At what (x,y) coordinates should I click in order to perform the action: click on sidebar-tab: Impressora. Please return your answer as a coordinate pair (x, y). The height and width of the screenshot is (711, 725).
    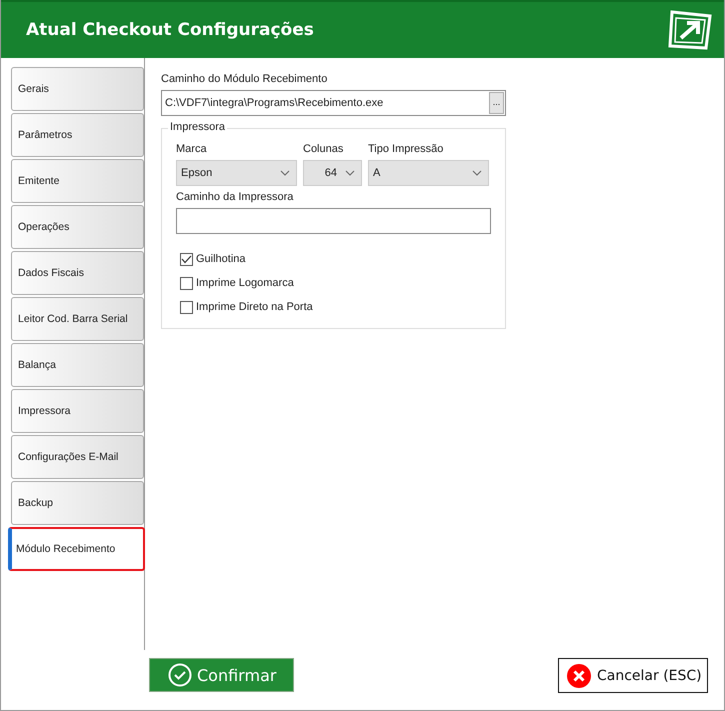
    Looking at the image, I should click on (77, 411).